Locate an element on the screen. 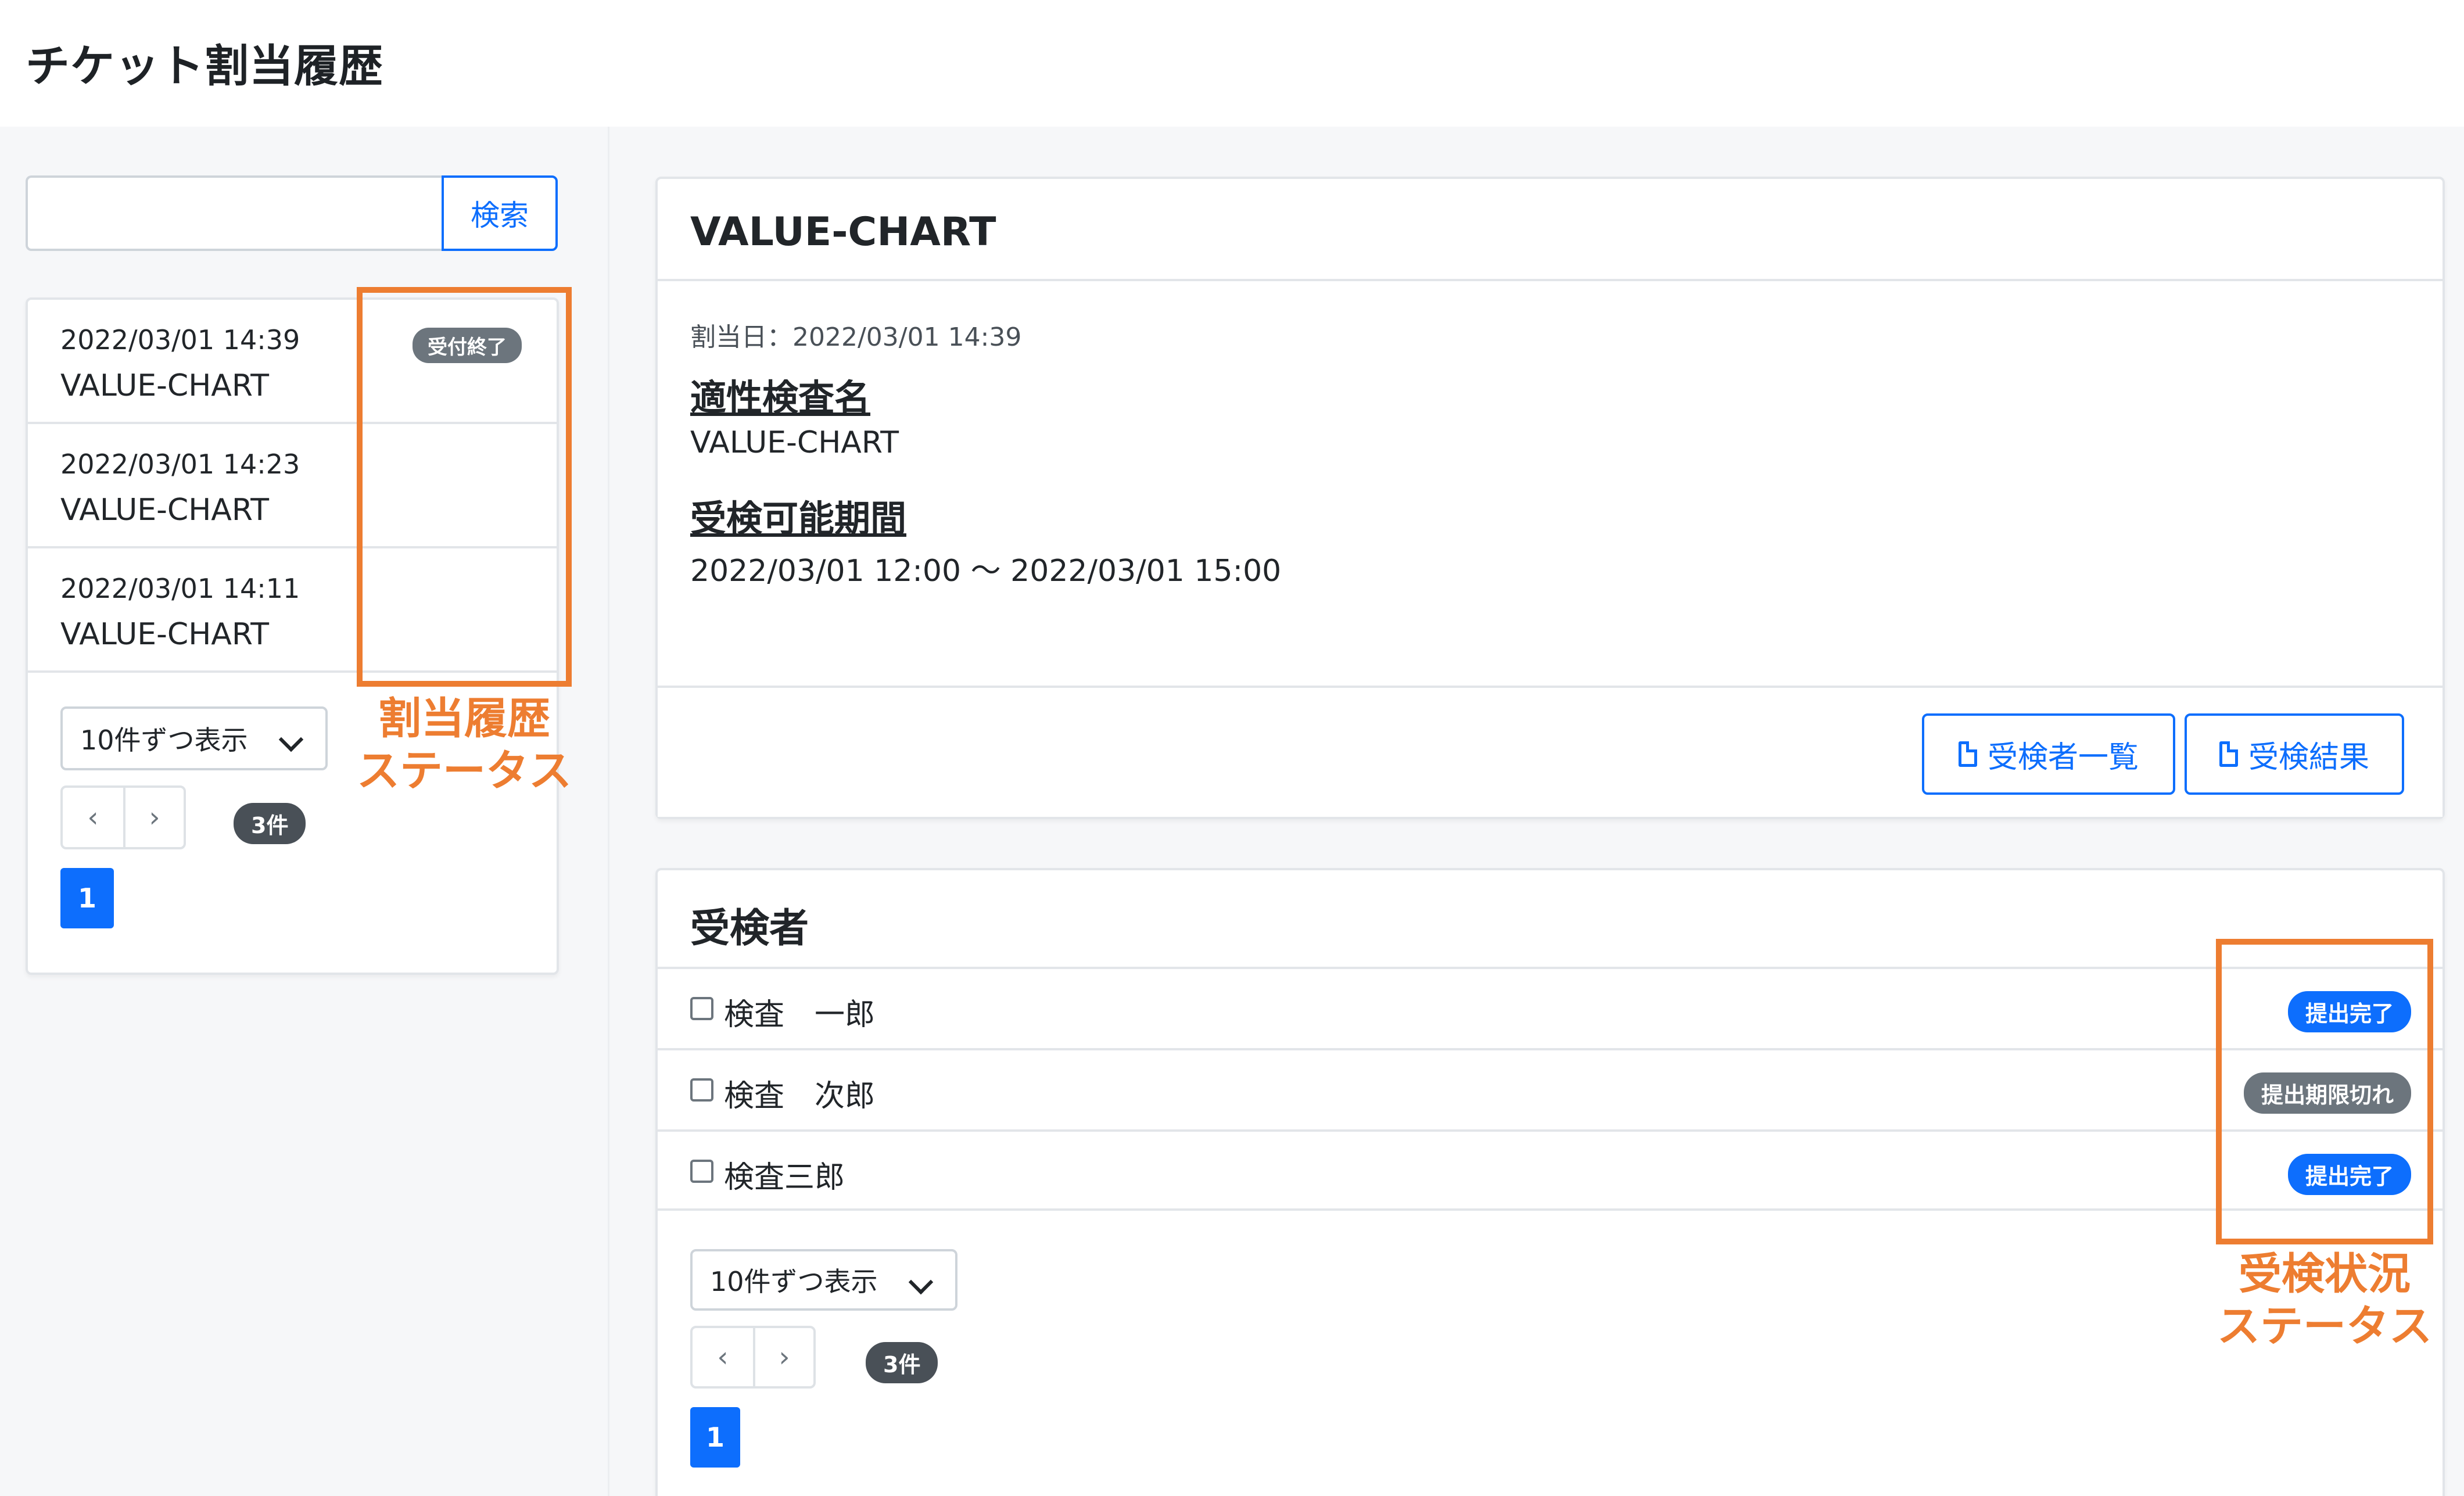  results-button: 受検結果 is located at coordinates (2294, 754).